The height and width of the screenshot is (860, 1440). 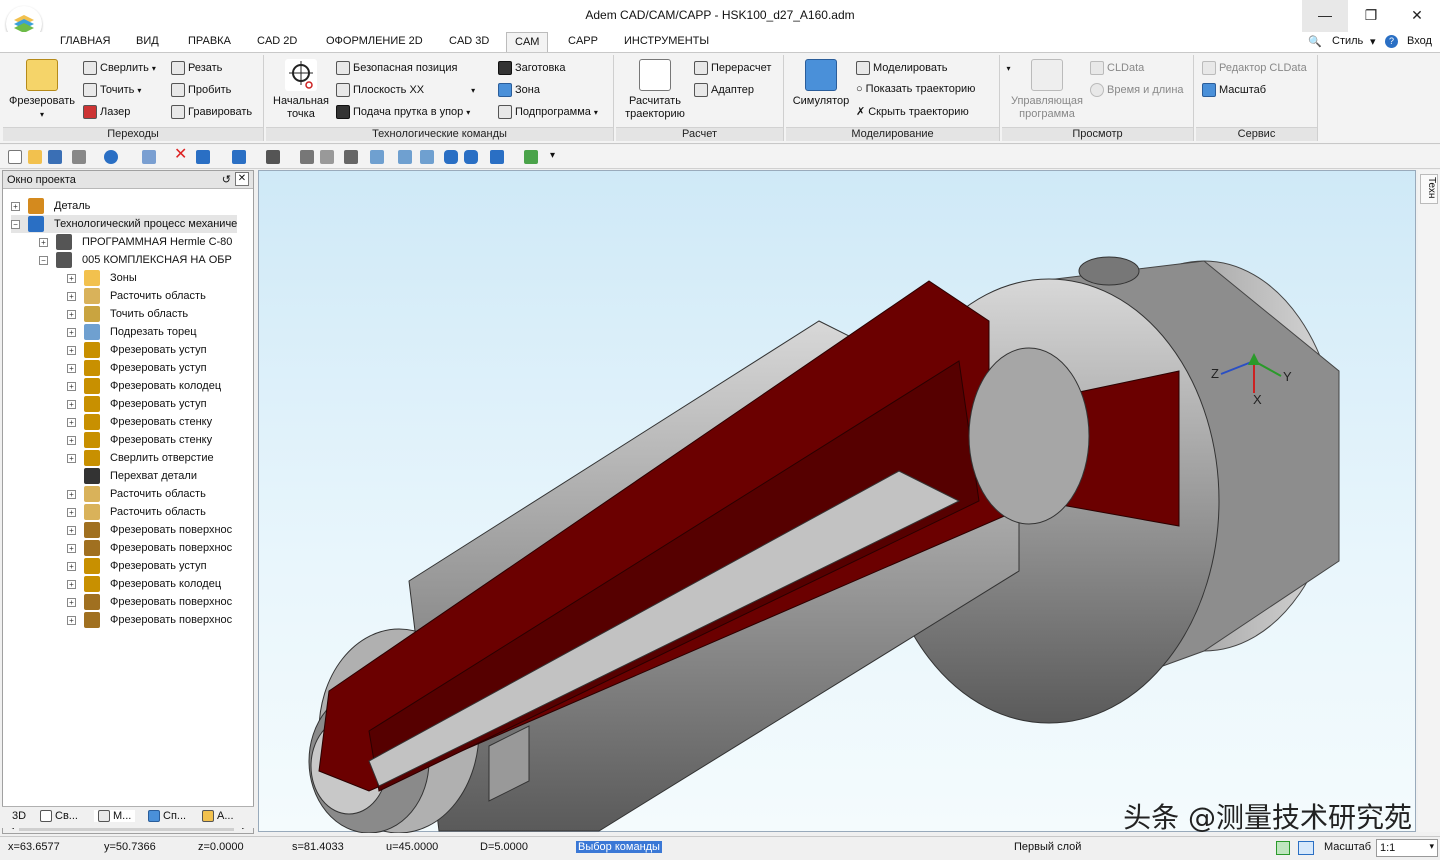 I want to click on cut-button: Резать, so click(x=196, y=68).